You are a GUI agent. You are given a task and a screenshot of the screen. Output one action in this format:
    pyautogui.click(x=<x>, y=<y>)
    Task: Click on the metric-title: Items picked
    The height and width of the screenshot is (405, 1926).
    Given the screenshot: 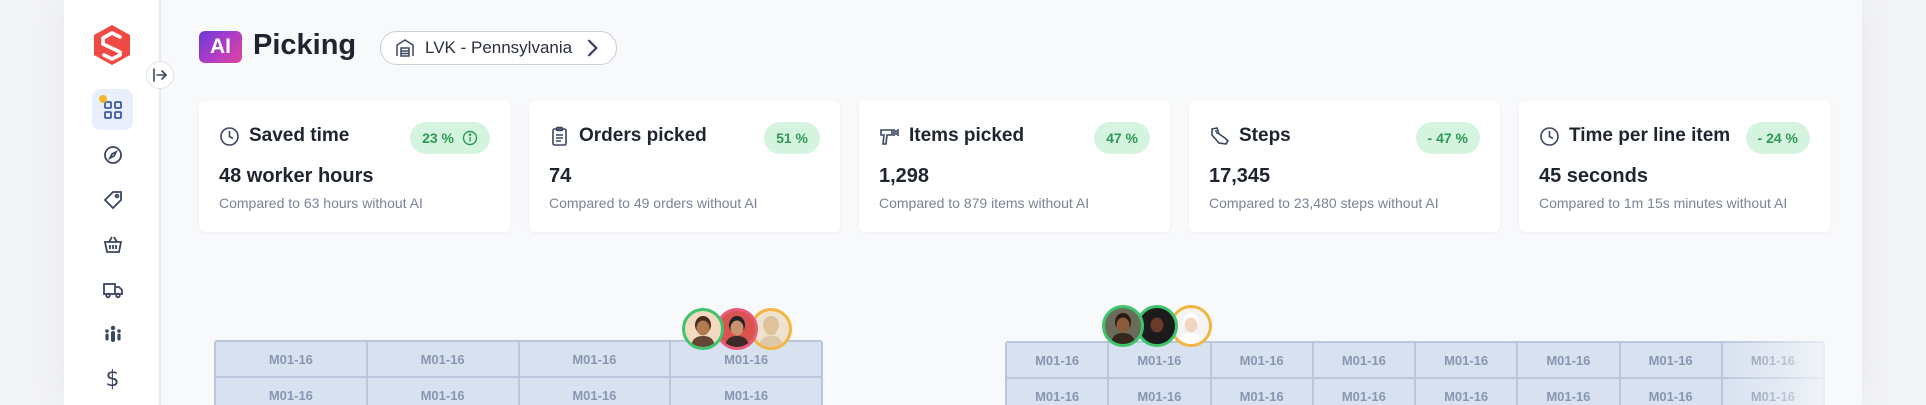 What is the action you would take?
    pyautogui.click(x=967, y=135)
    